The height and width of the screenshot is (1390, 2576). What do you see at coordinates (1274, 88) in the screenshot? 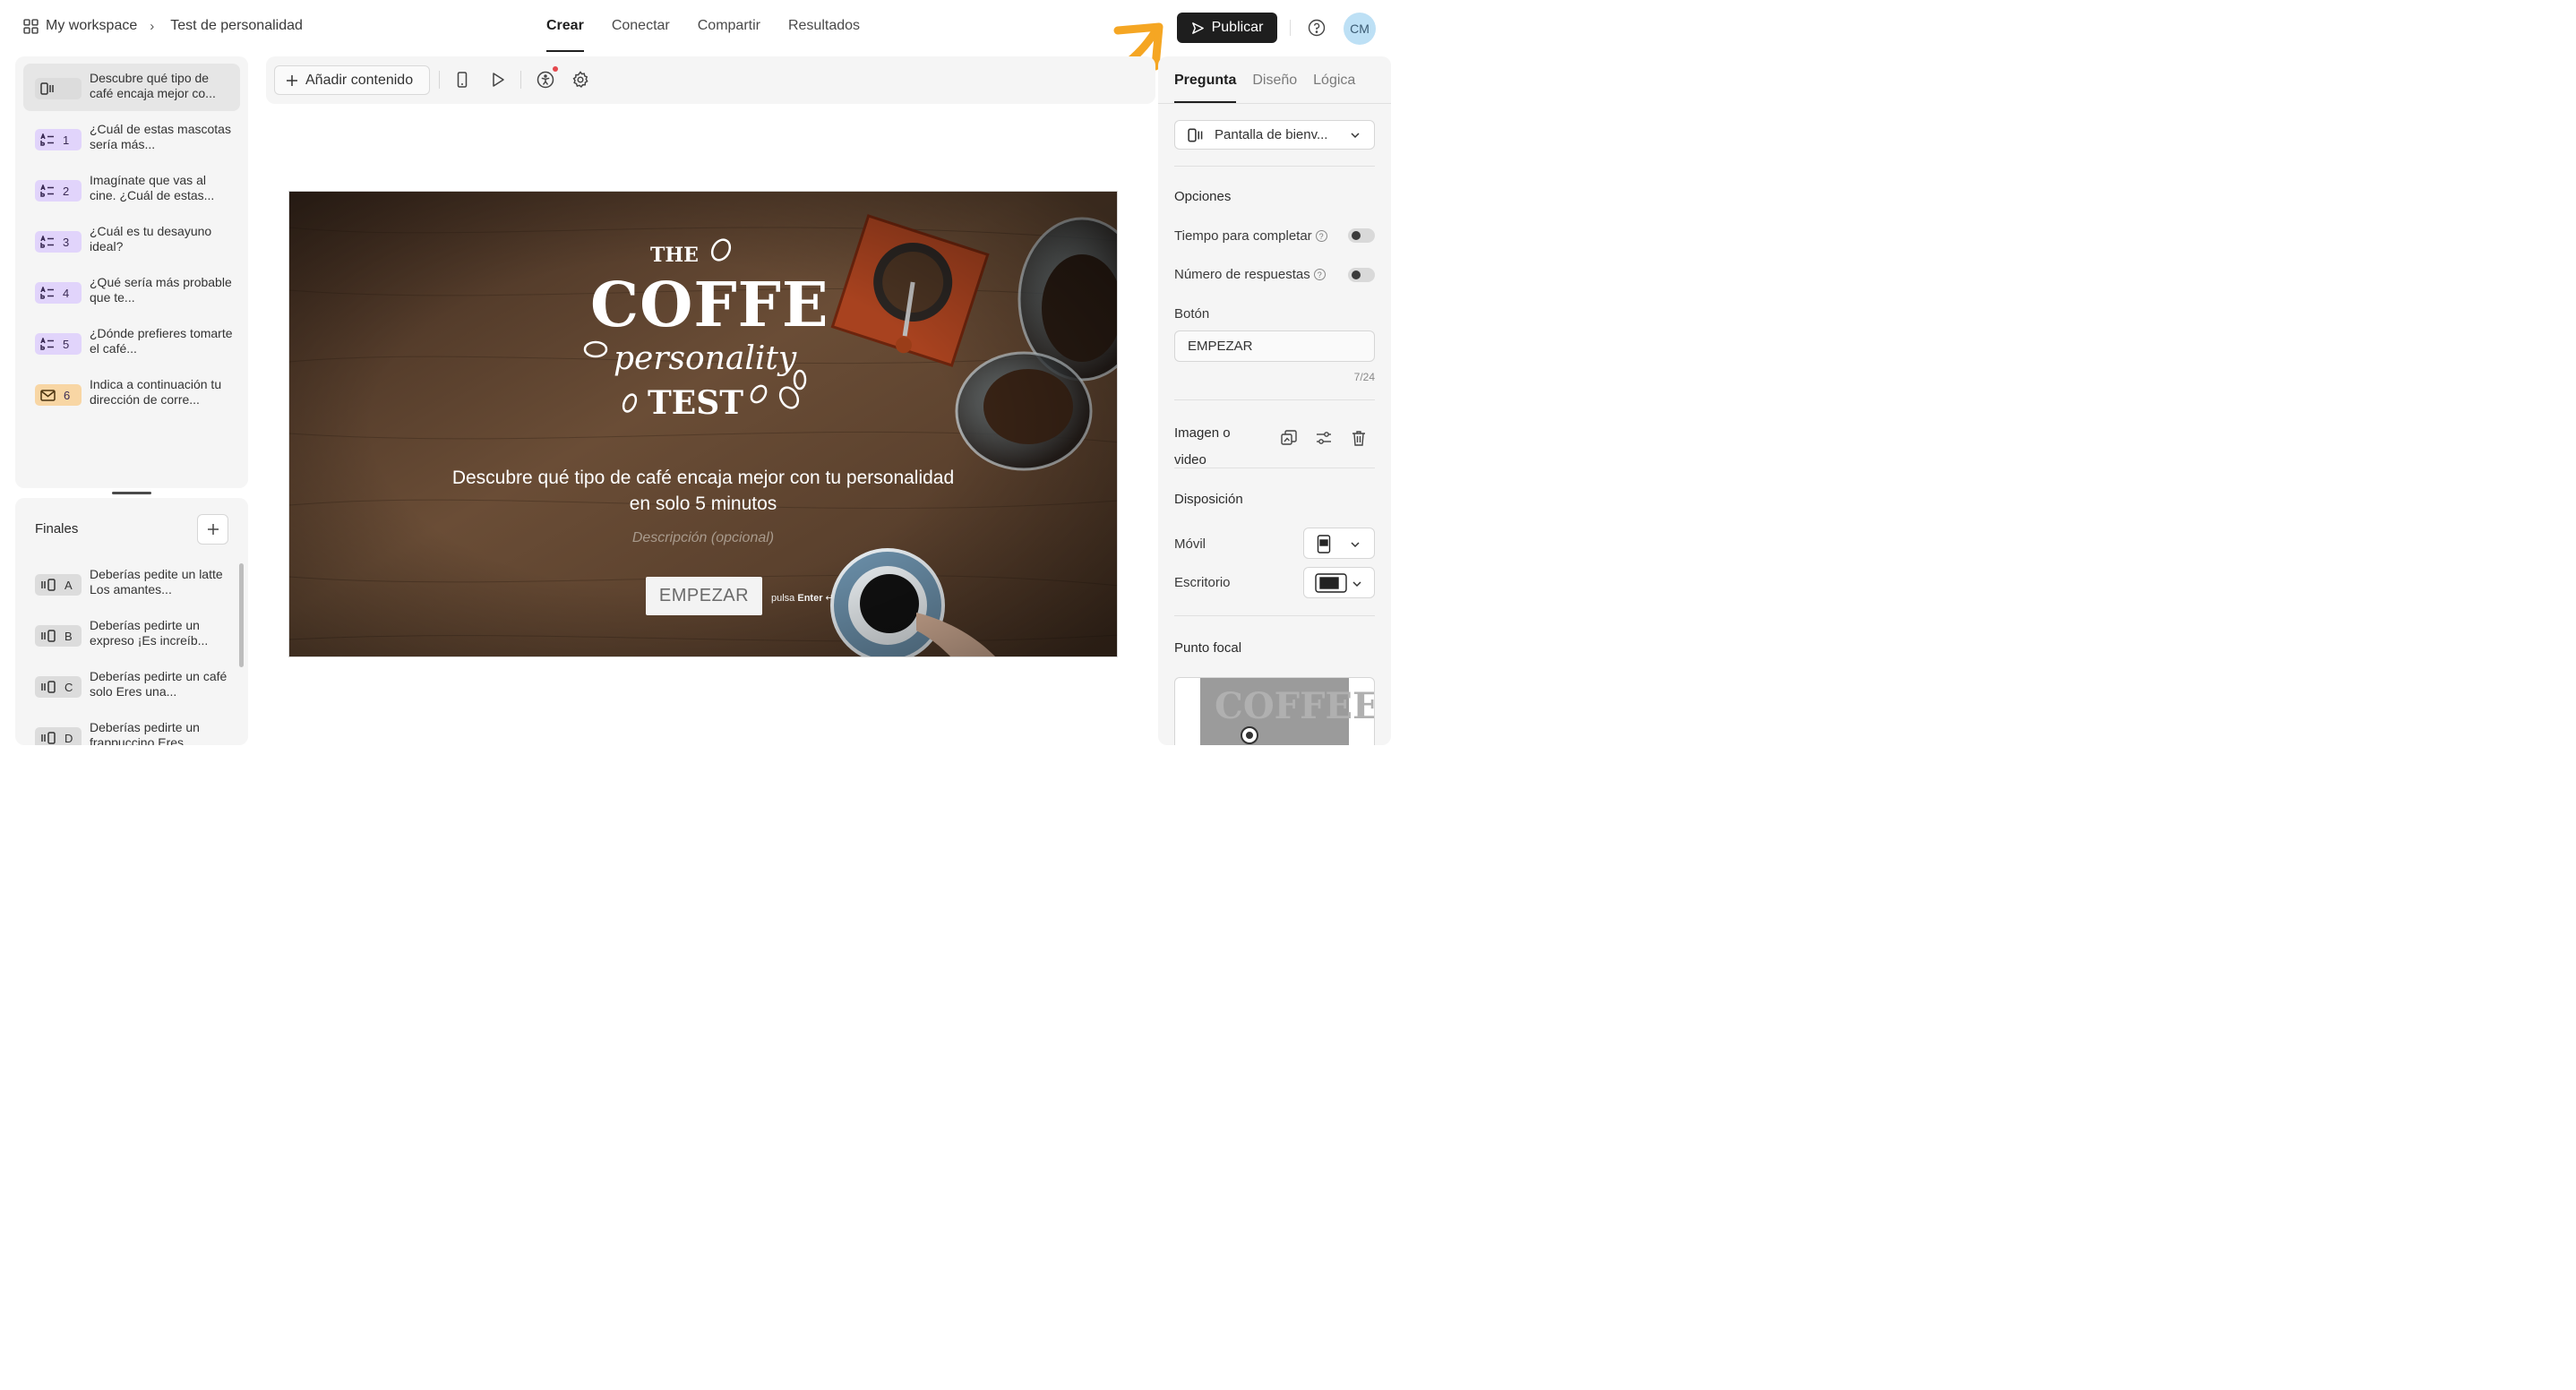
I see `tab-diseno: Diseño` at bounding box center [1274, 88].